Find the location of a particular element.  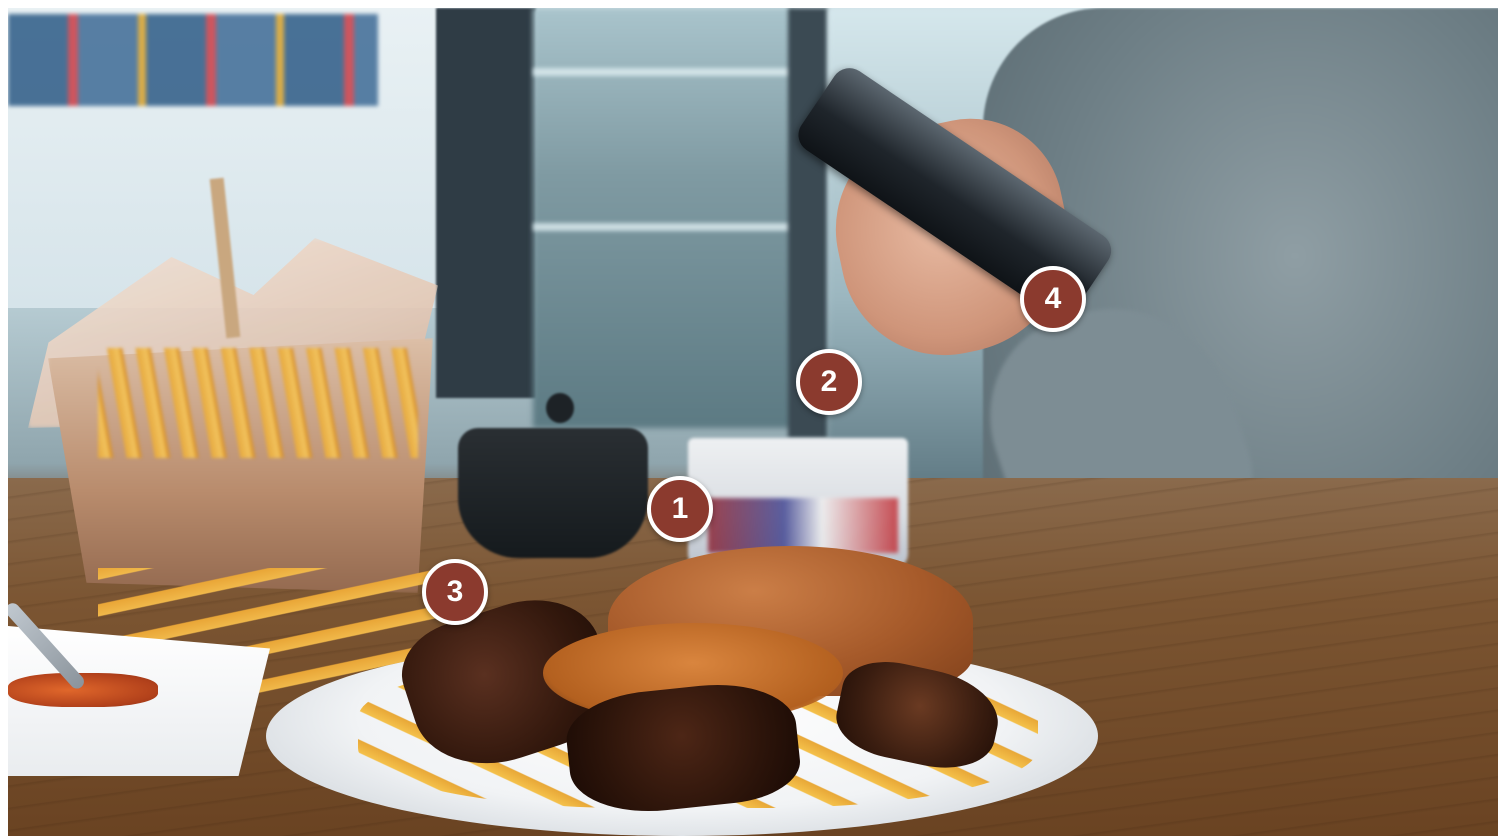

marker-label: 3 is located at coordinates (455, 591).